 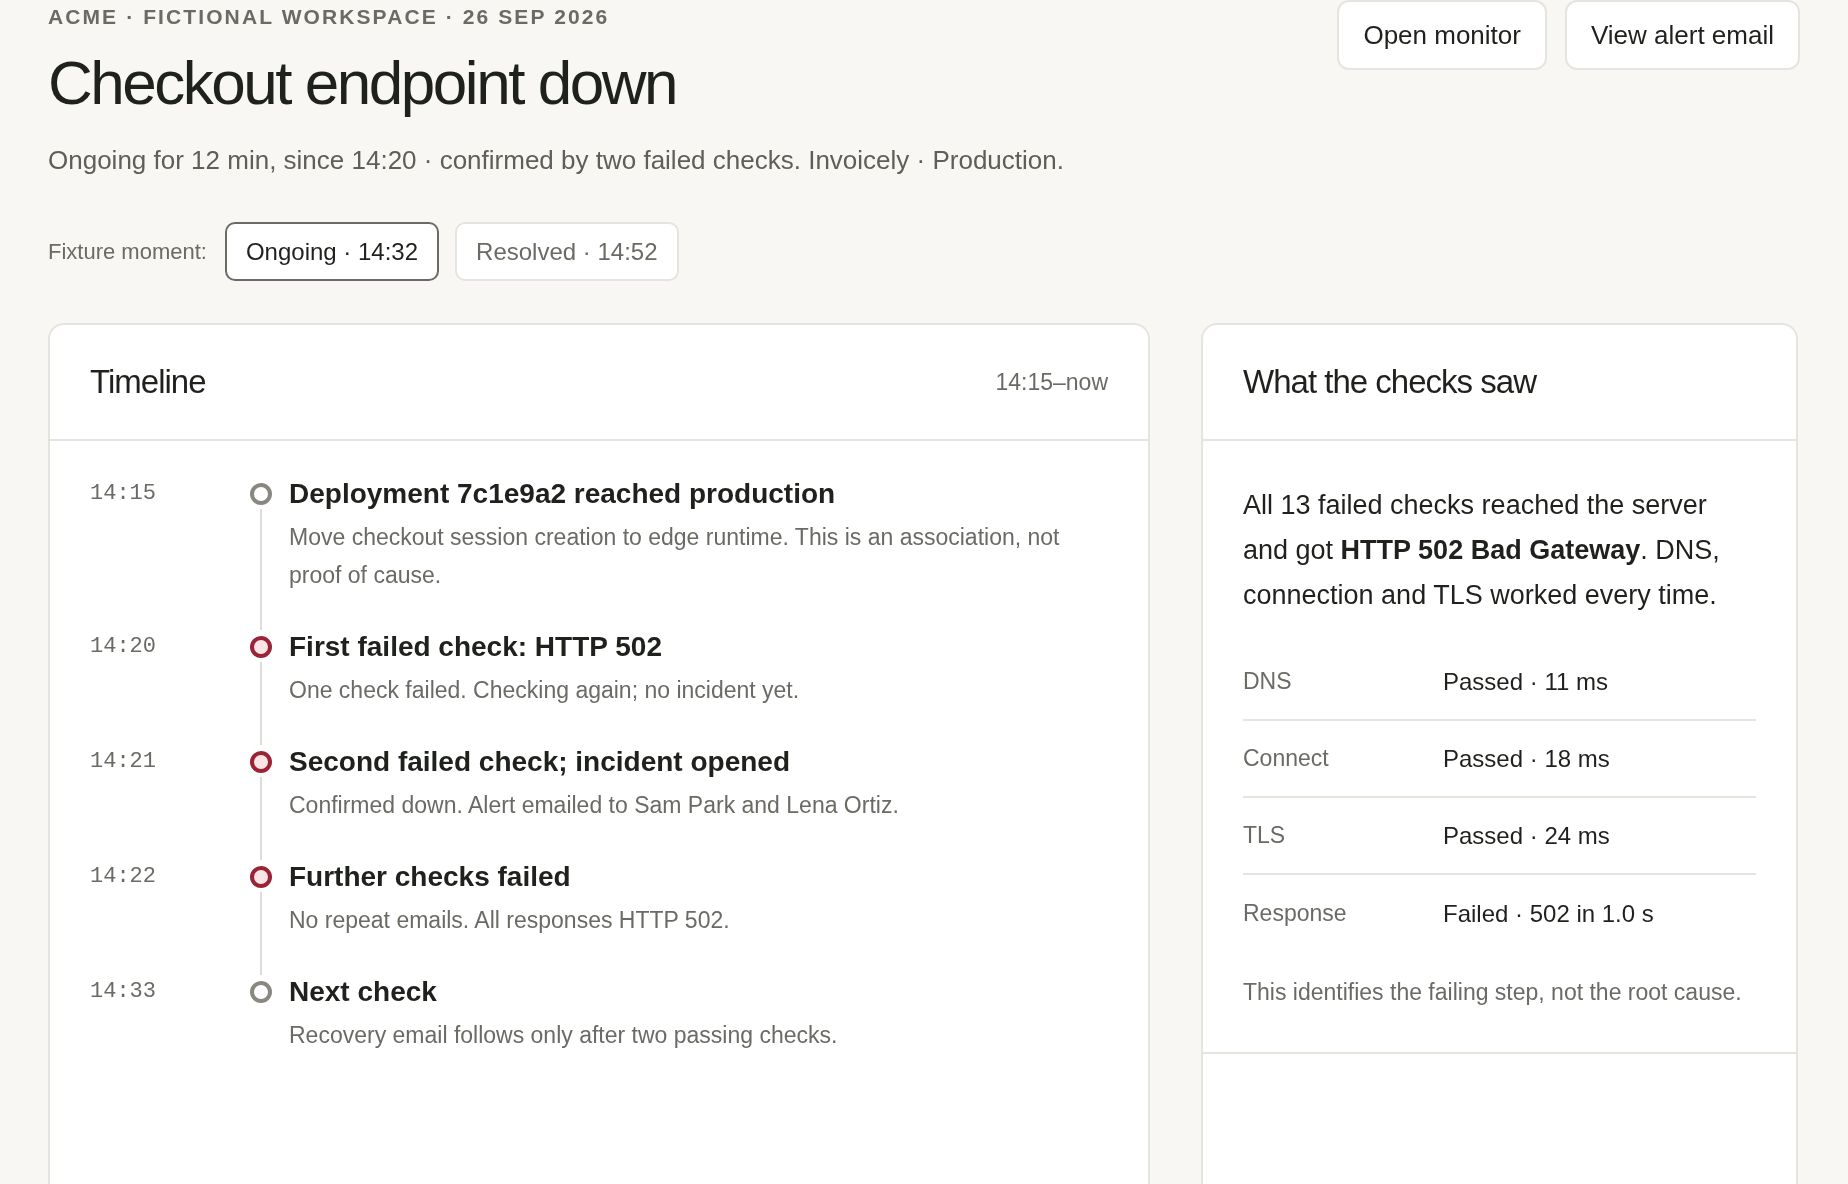 I want to click on step-name: Connect, so click(x=1286, y=759).